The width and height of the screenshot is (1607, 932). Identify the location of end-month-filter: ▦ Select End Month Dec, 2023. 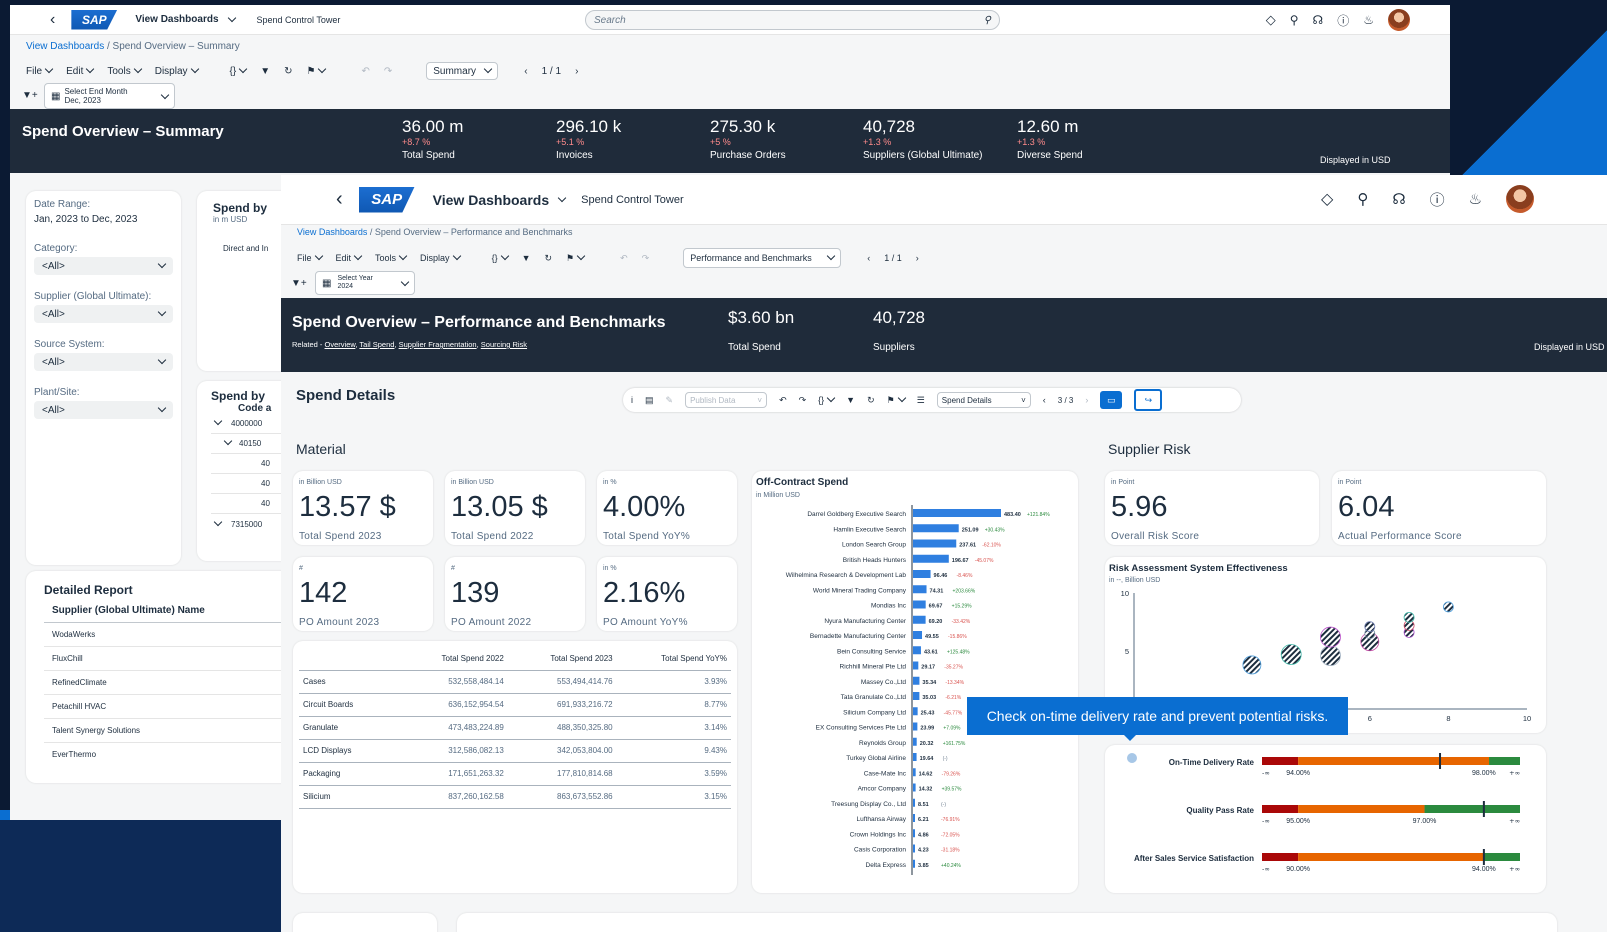
(109, 96).